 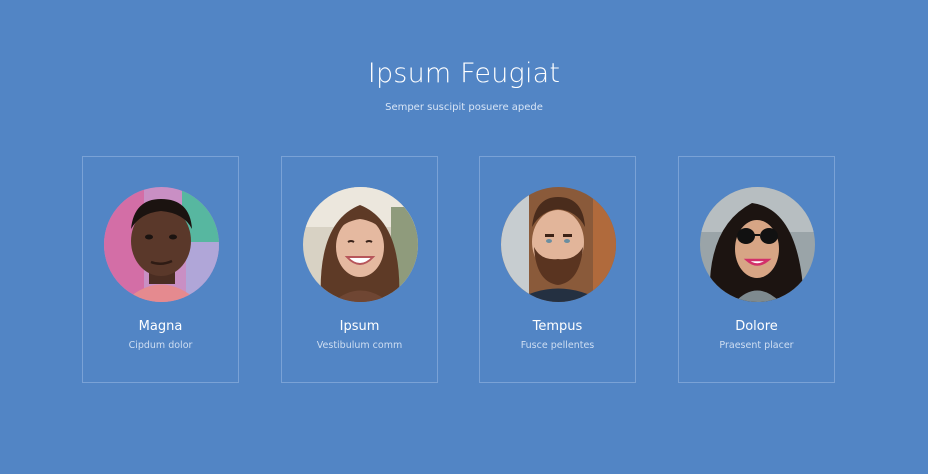 I want to click on member-role: Cipdum dolor, so click(x=160, y=345).